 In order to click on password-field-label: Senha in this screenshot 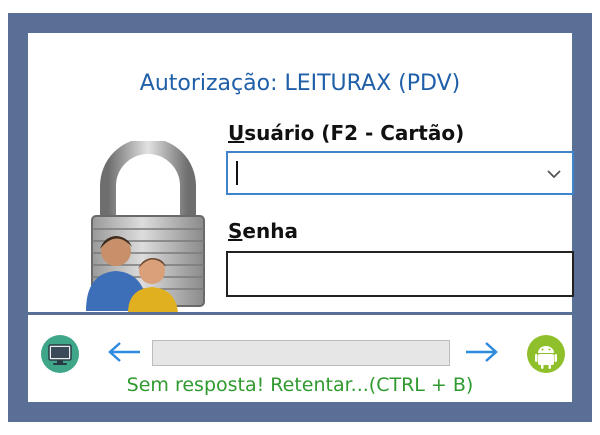, I will do `click(263, 231)`.